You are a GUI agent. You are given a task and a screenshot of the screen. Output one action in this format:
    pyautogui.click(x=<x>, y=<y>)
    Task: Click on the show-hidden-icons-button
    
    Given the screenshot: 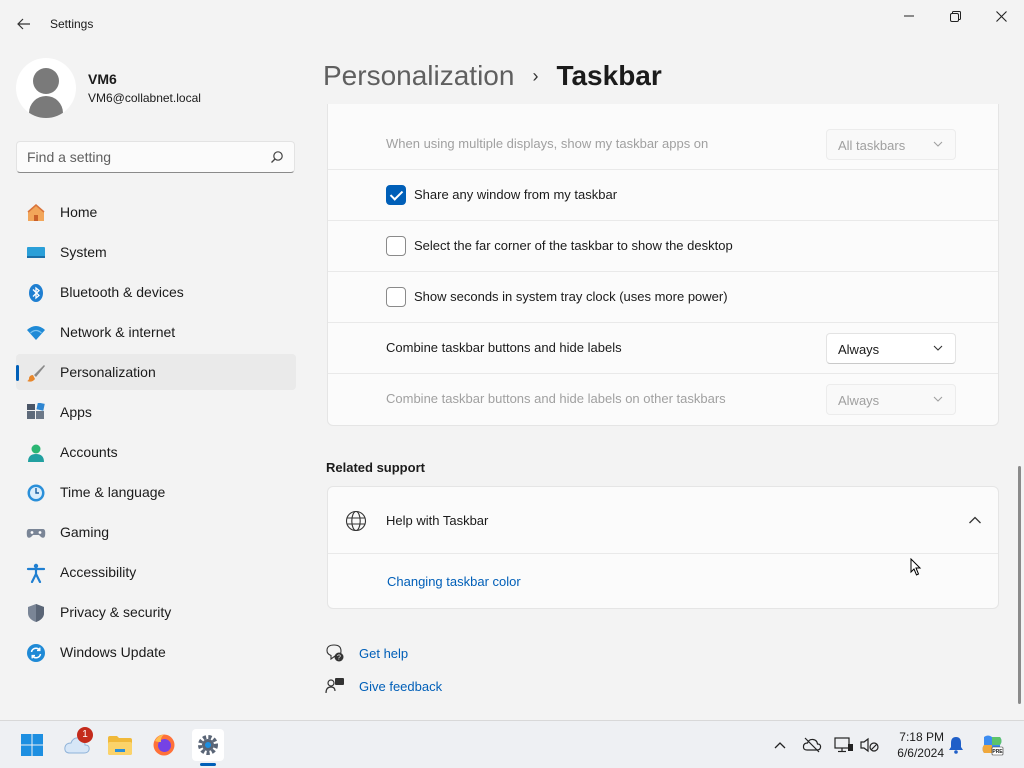 What is the action you would take?
    pyautogui.click(x=780, y=745)
    